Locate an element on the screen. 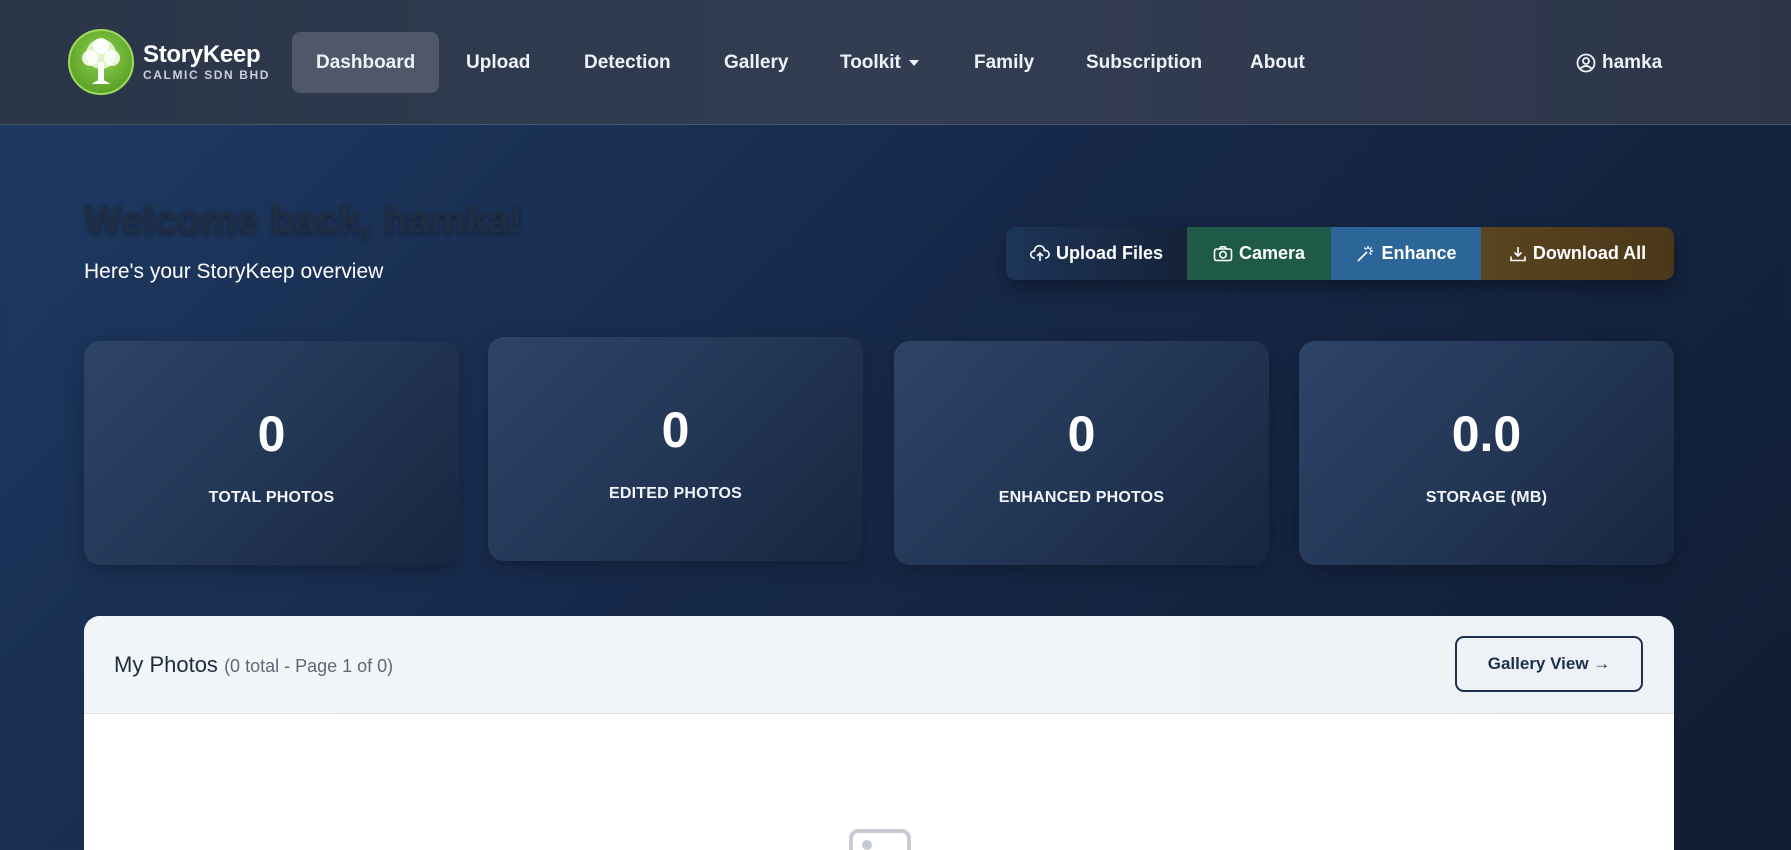 Image resolution: width=1791 pixels, height=850 pixels. quick-actions: Upload Files Camera Enhance Download All is located at coordinates (1340, 253).